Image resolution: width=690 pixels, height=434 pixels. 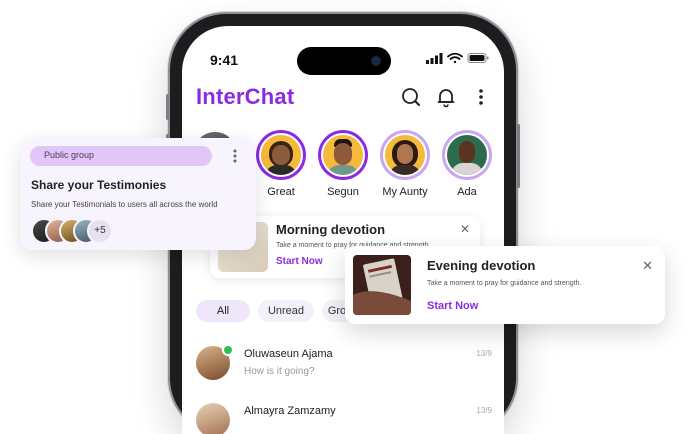 What do you see at coordinates (99, 185) in the screenshot?
I see `group-title: Share your Testimonies` at bounding box center [99, 185].